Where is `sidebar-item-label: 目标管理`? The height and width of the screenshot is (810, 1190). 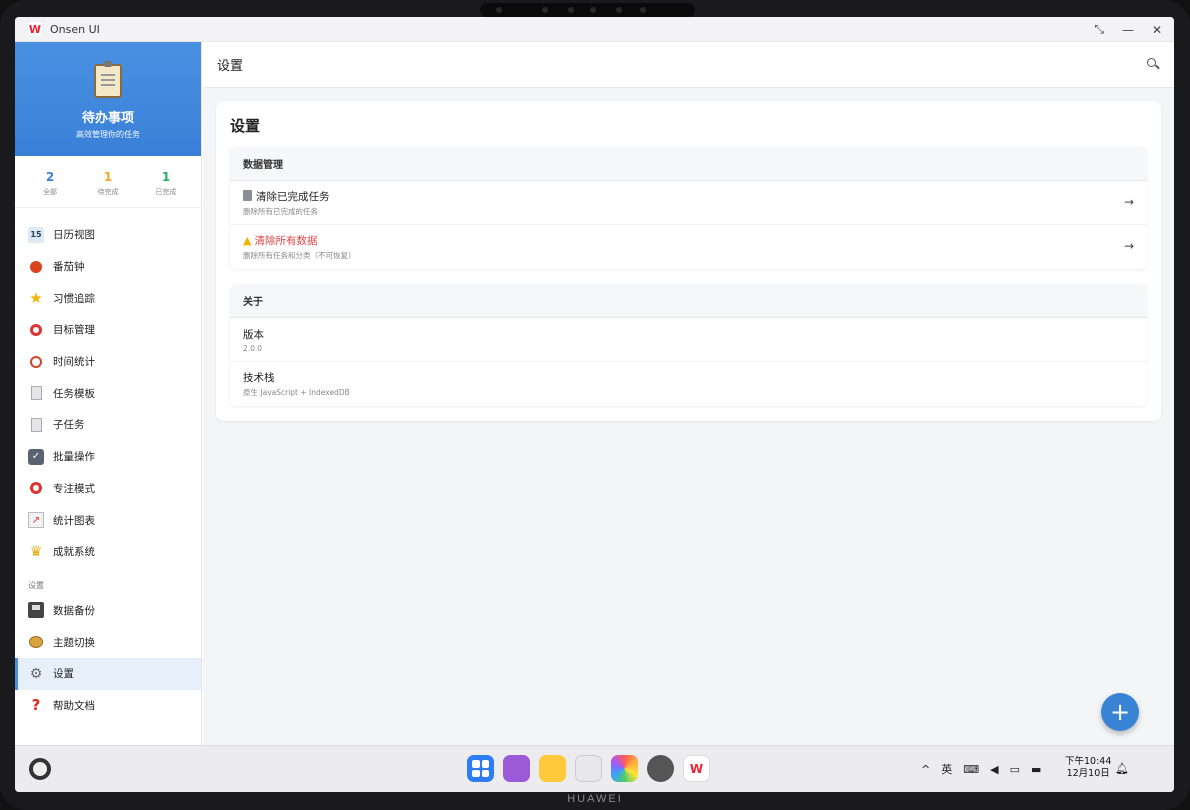 sidebar-item-label: 目标管理 is located at coordinates (74, 330).